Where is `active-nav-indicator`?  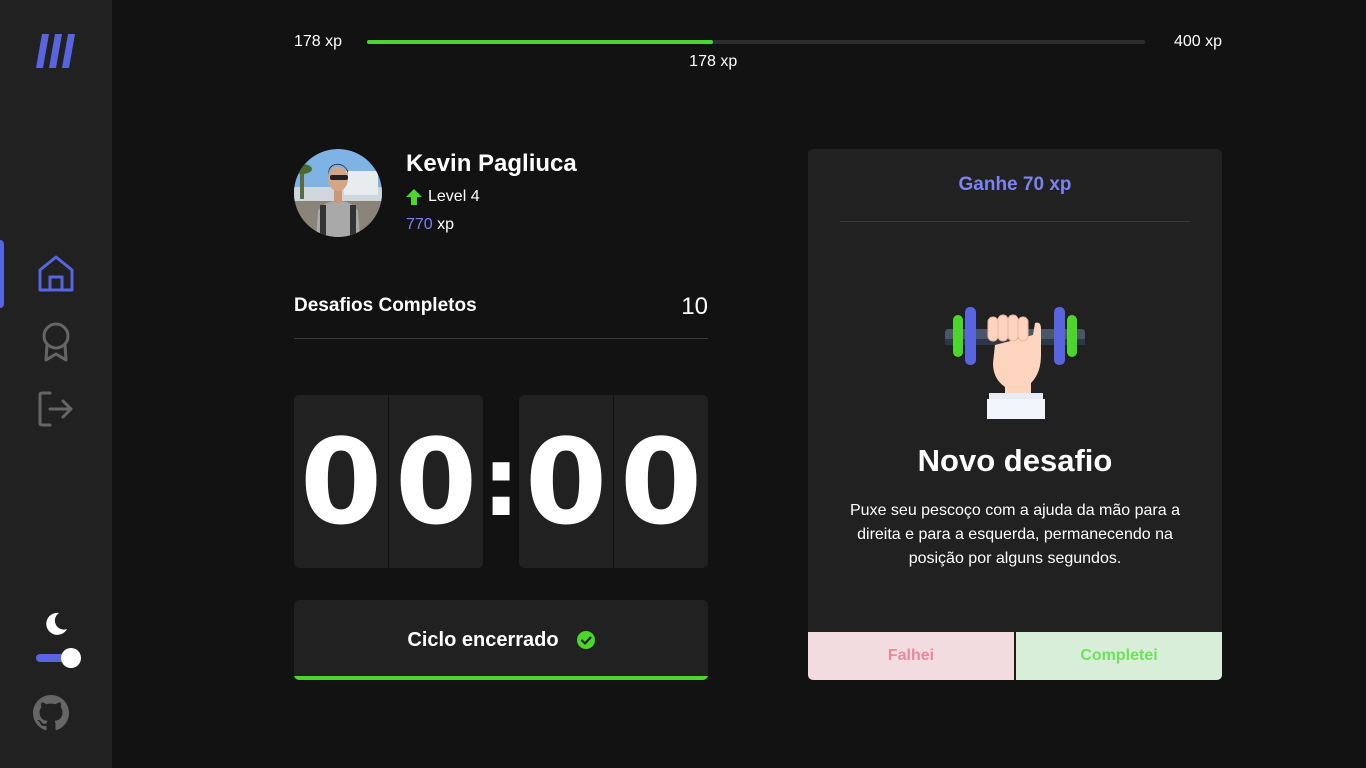
active-nav-indicator is located at coordinates (2, 274).